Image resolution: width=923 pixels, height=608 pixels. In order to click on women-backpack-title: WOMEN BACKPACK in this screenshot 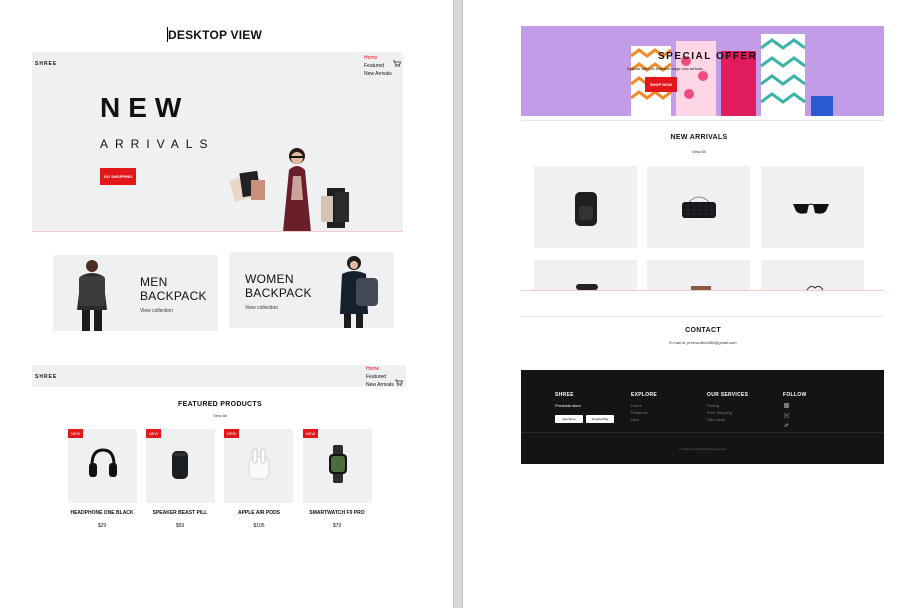, I will do `click(278, 286)`.